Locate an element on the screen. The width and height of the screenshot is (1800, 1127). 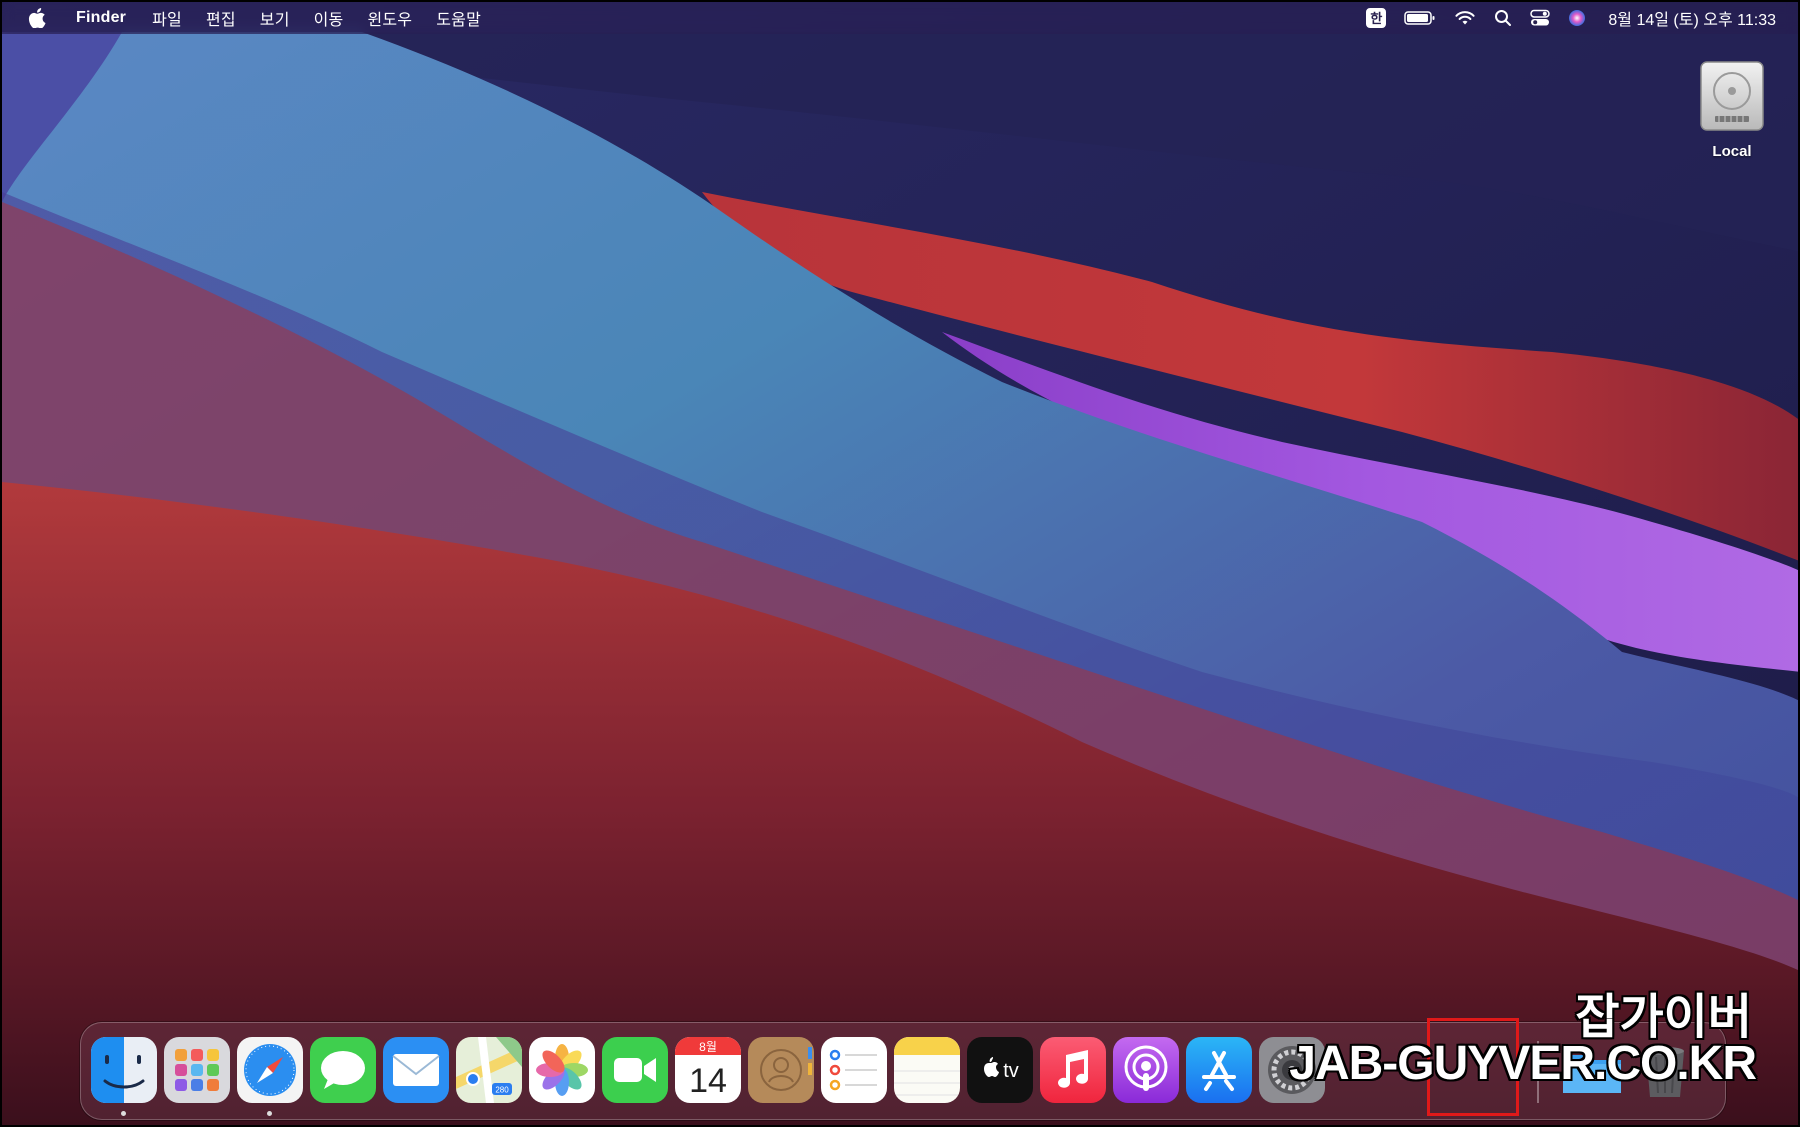
reminders-icon is located at coordinates (854, 1070).